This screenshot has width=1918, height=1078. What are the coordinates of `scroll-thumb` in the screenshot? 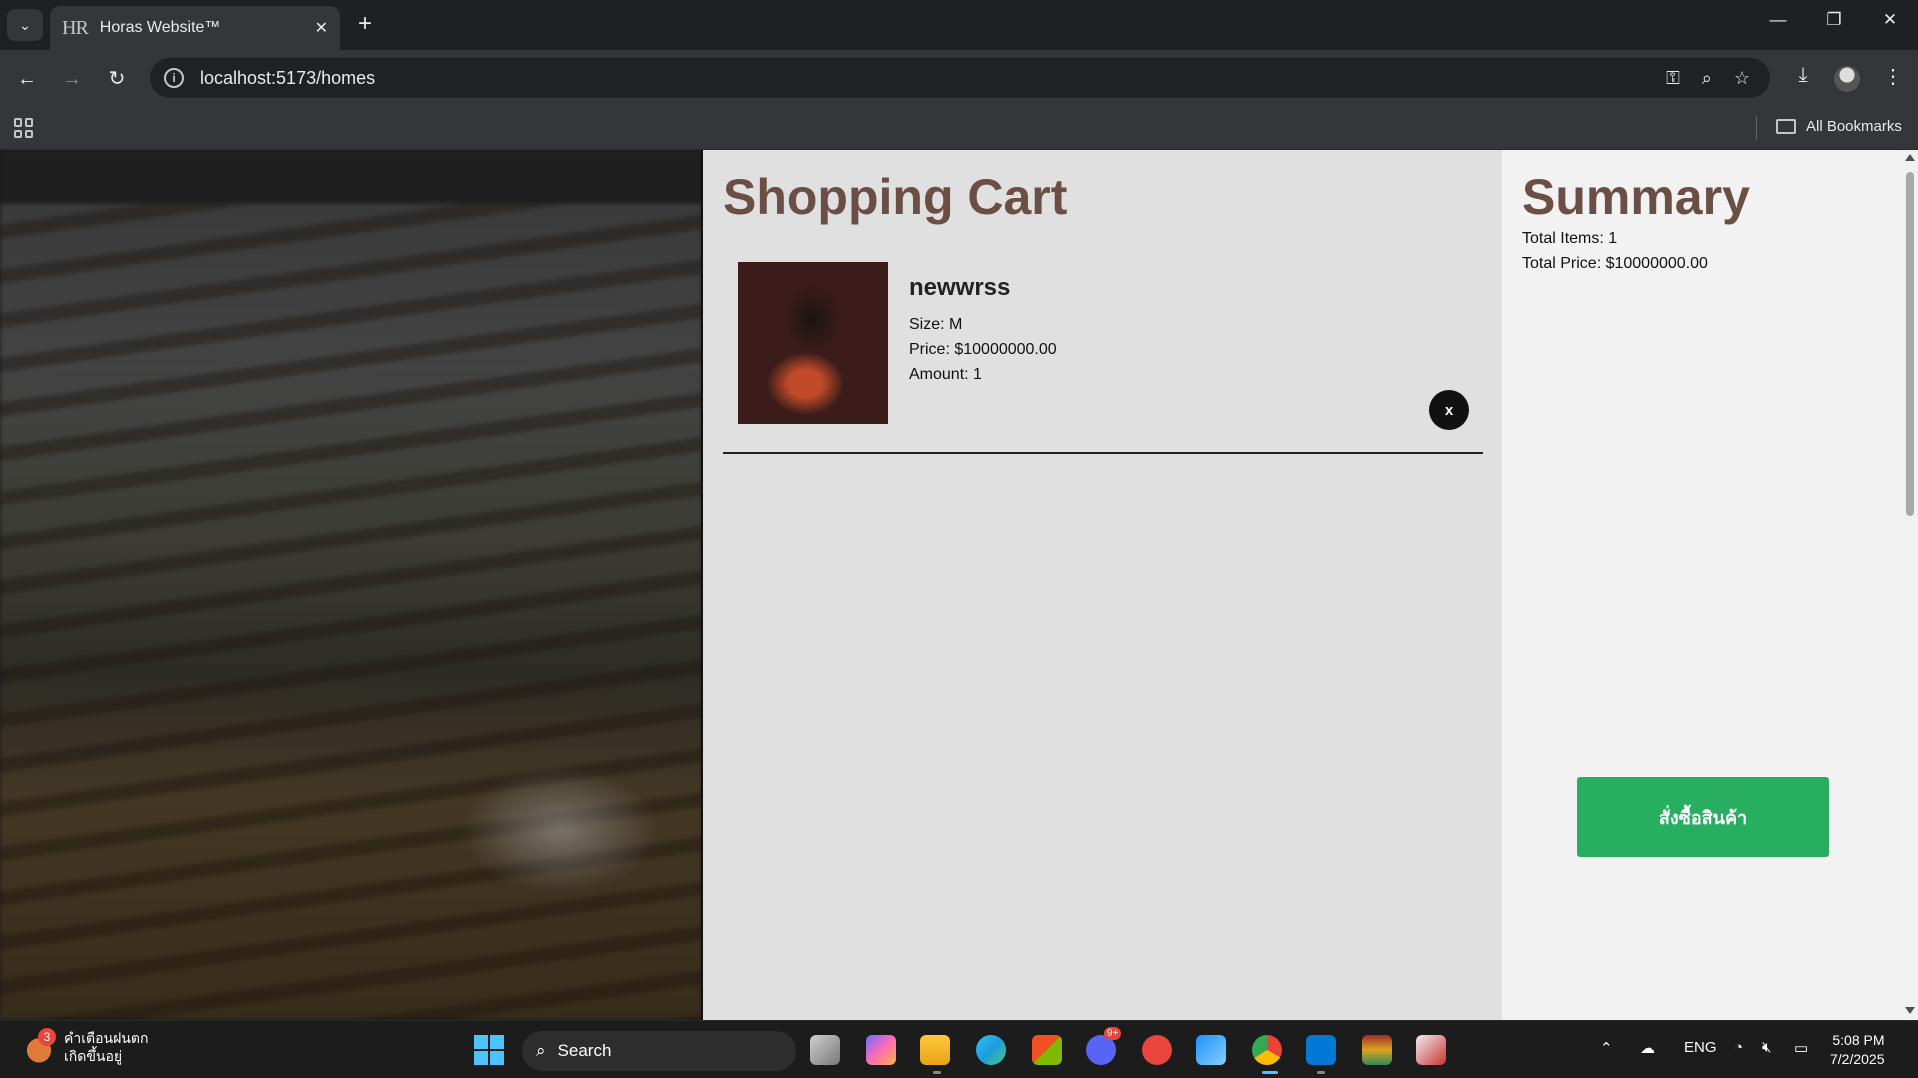 It's located at (1910, 344).